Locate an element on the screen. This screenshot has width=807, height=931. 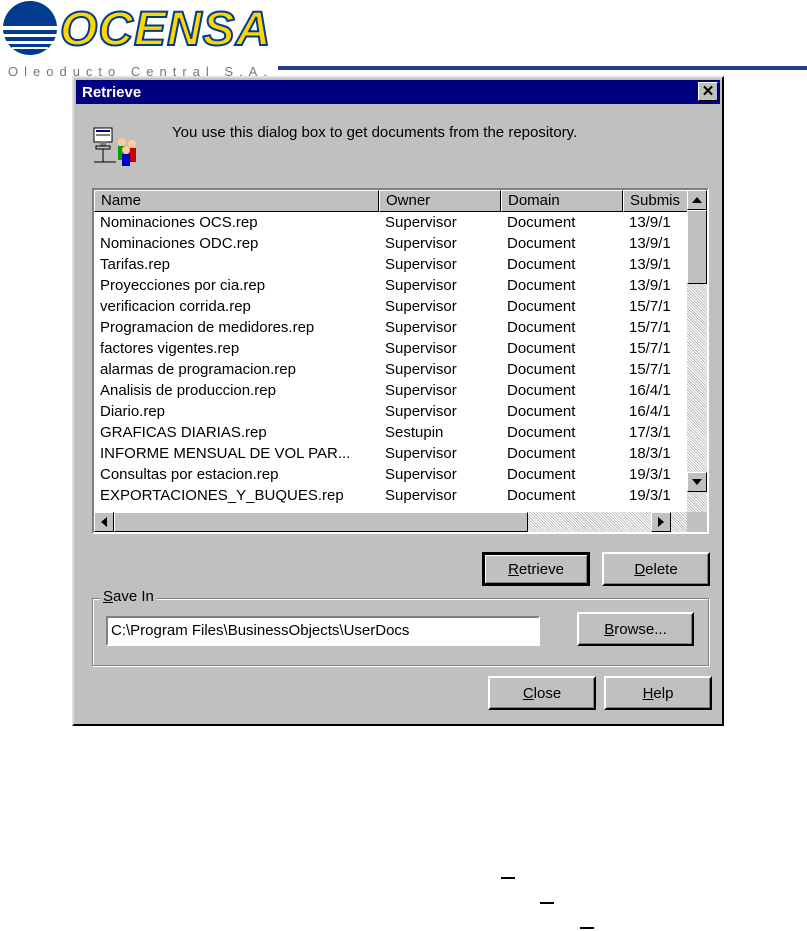
scroll-up-button is located at coordinates (697, 200).